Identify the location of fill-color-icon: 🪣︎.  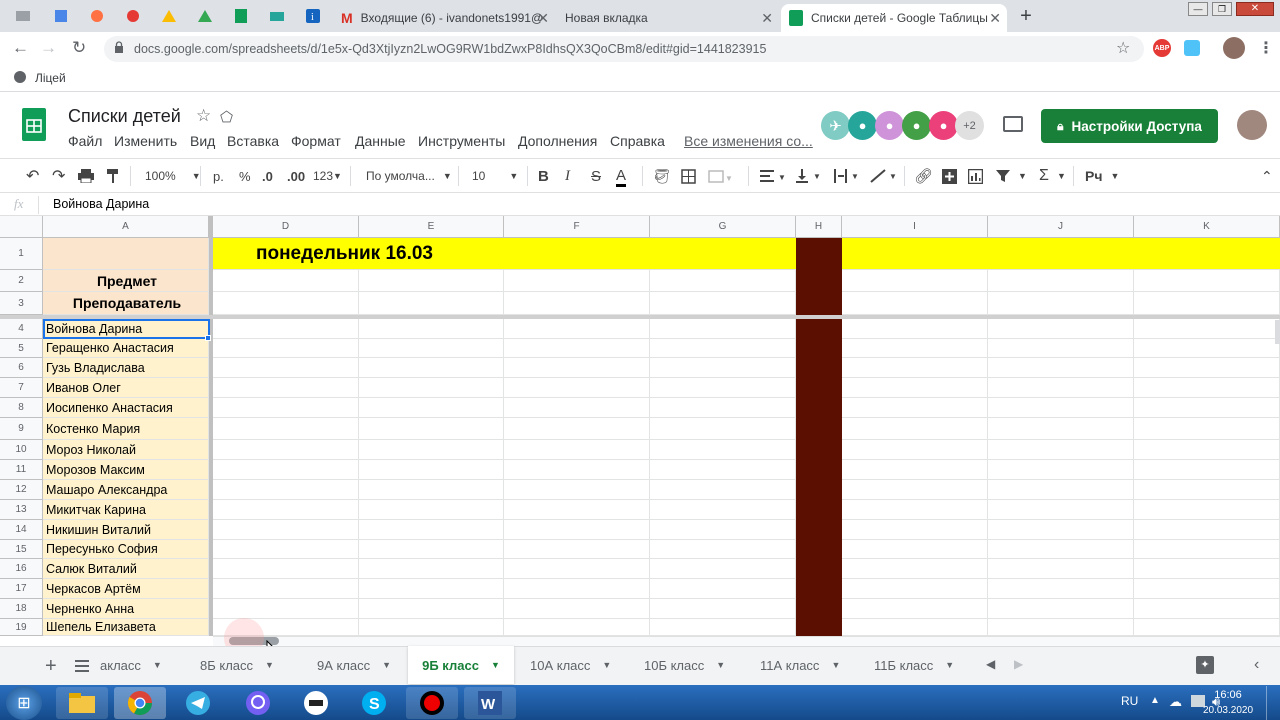
(662, 176).